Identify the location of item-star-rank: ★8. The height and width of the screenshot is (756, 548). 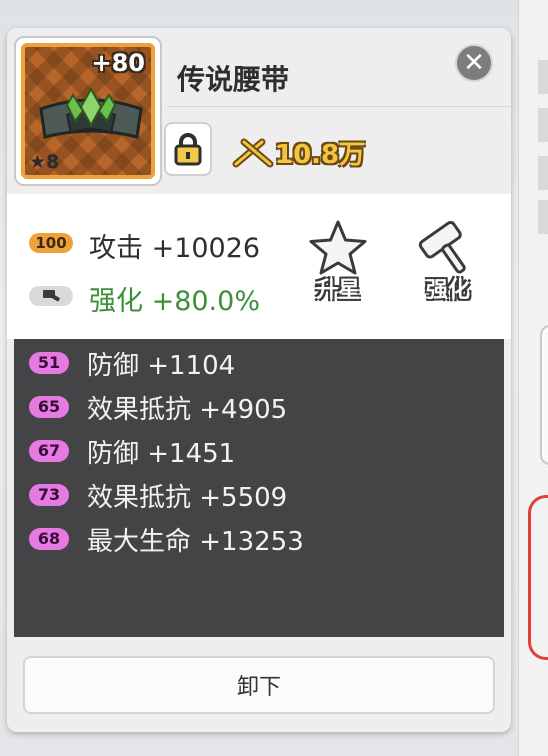
(44, 162).